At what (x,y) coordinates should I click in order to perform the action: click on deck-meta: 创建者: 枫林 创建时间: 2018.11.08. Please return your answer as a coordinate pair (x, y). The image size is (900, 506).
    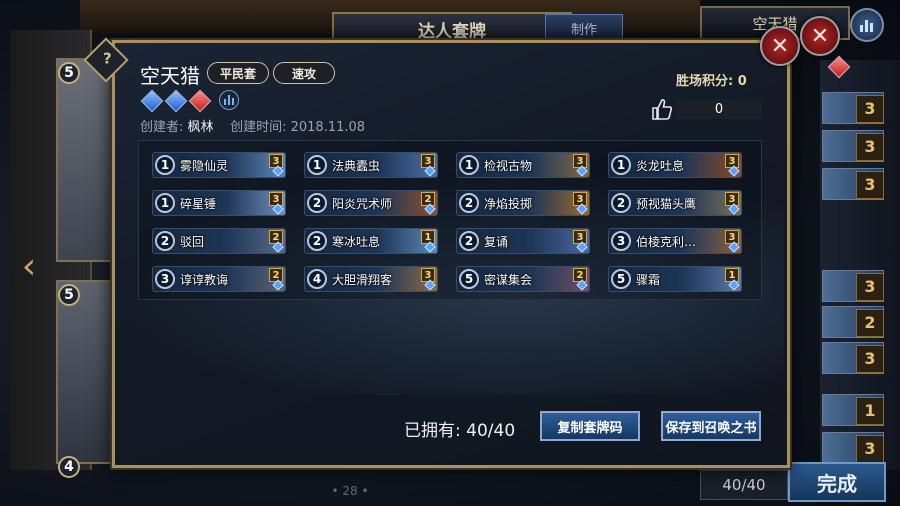
    Looking at the image, I should click on (252, 125).